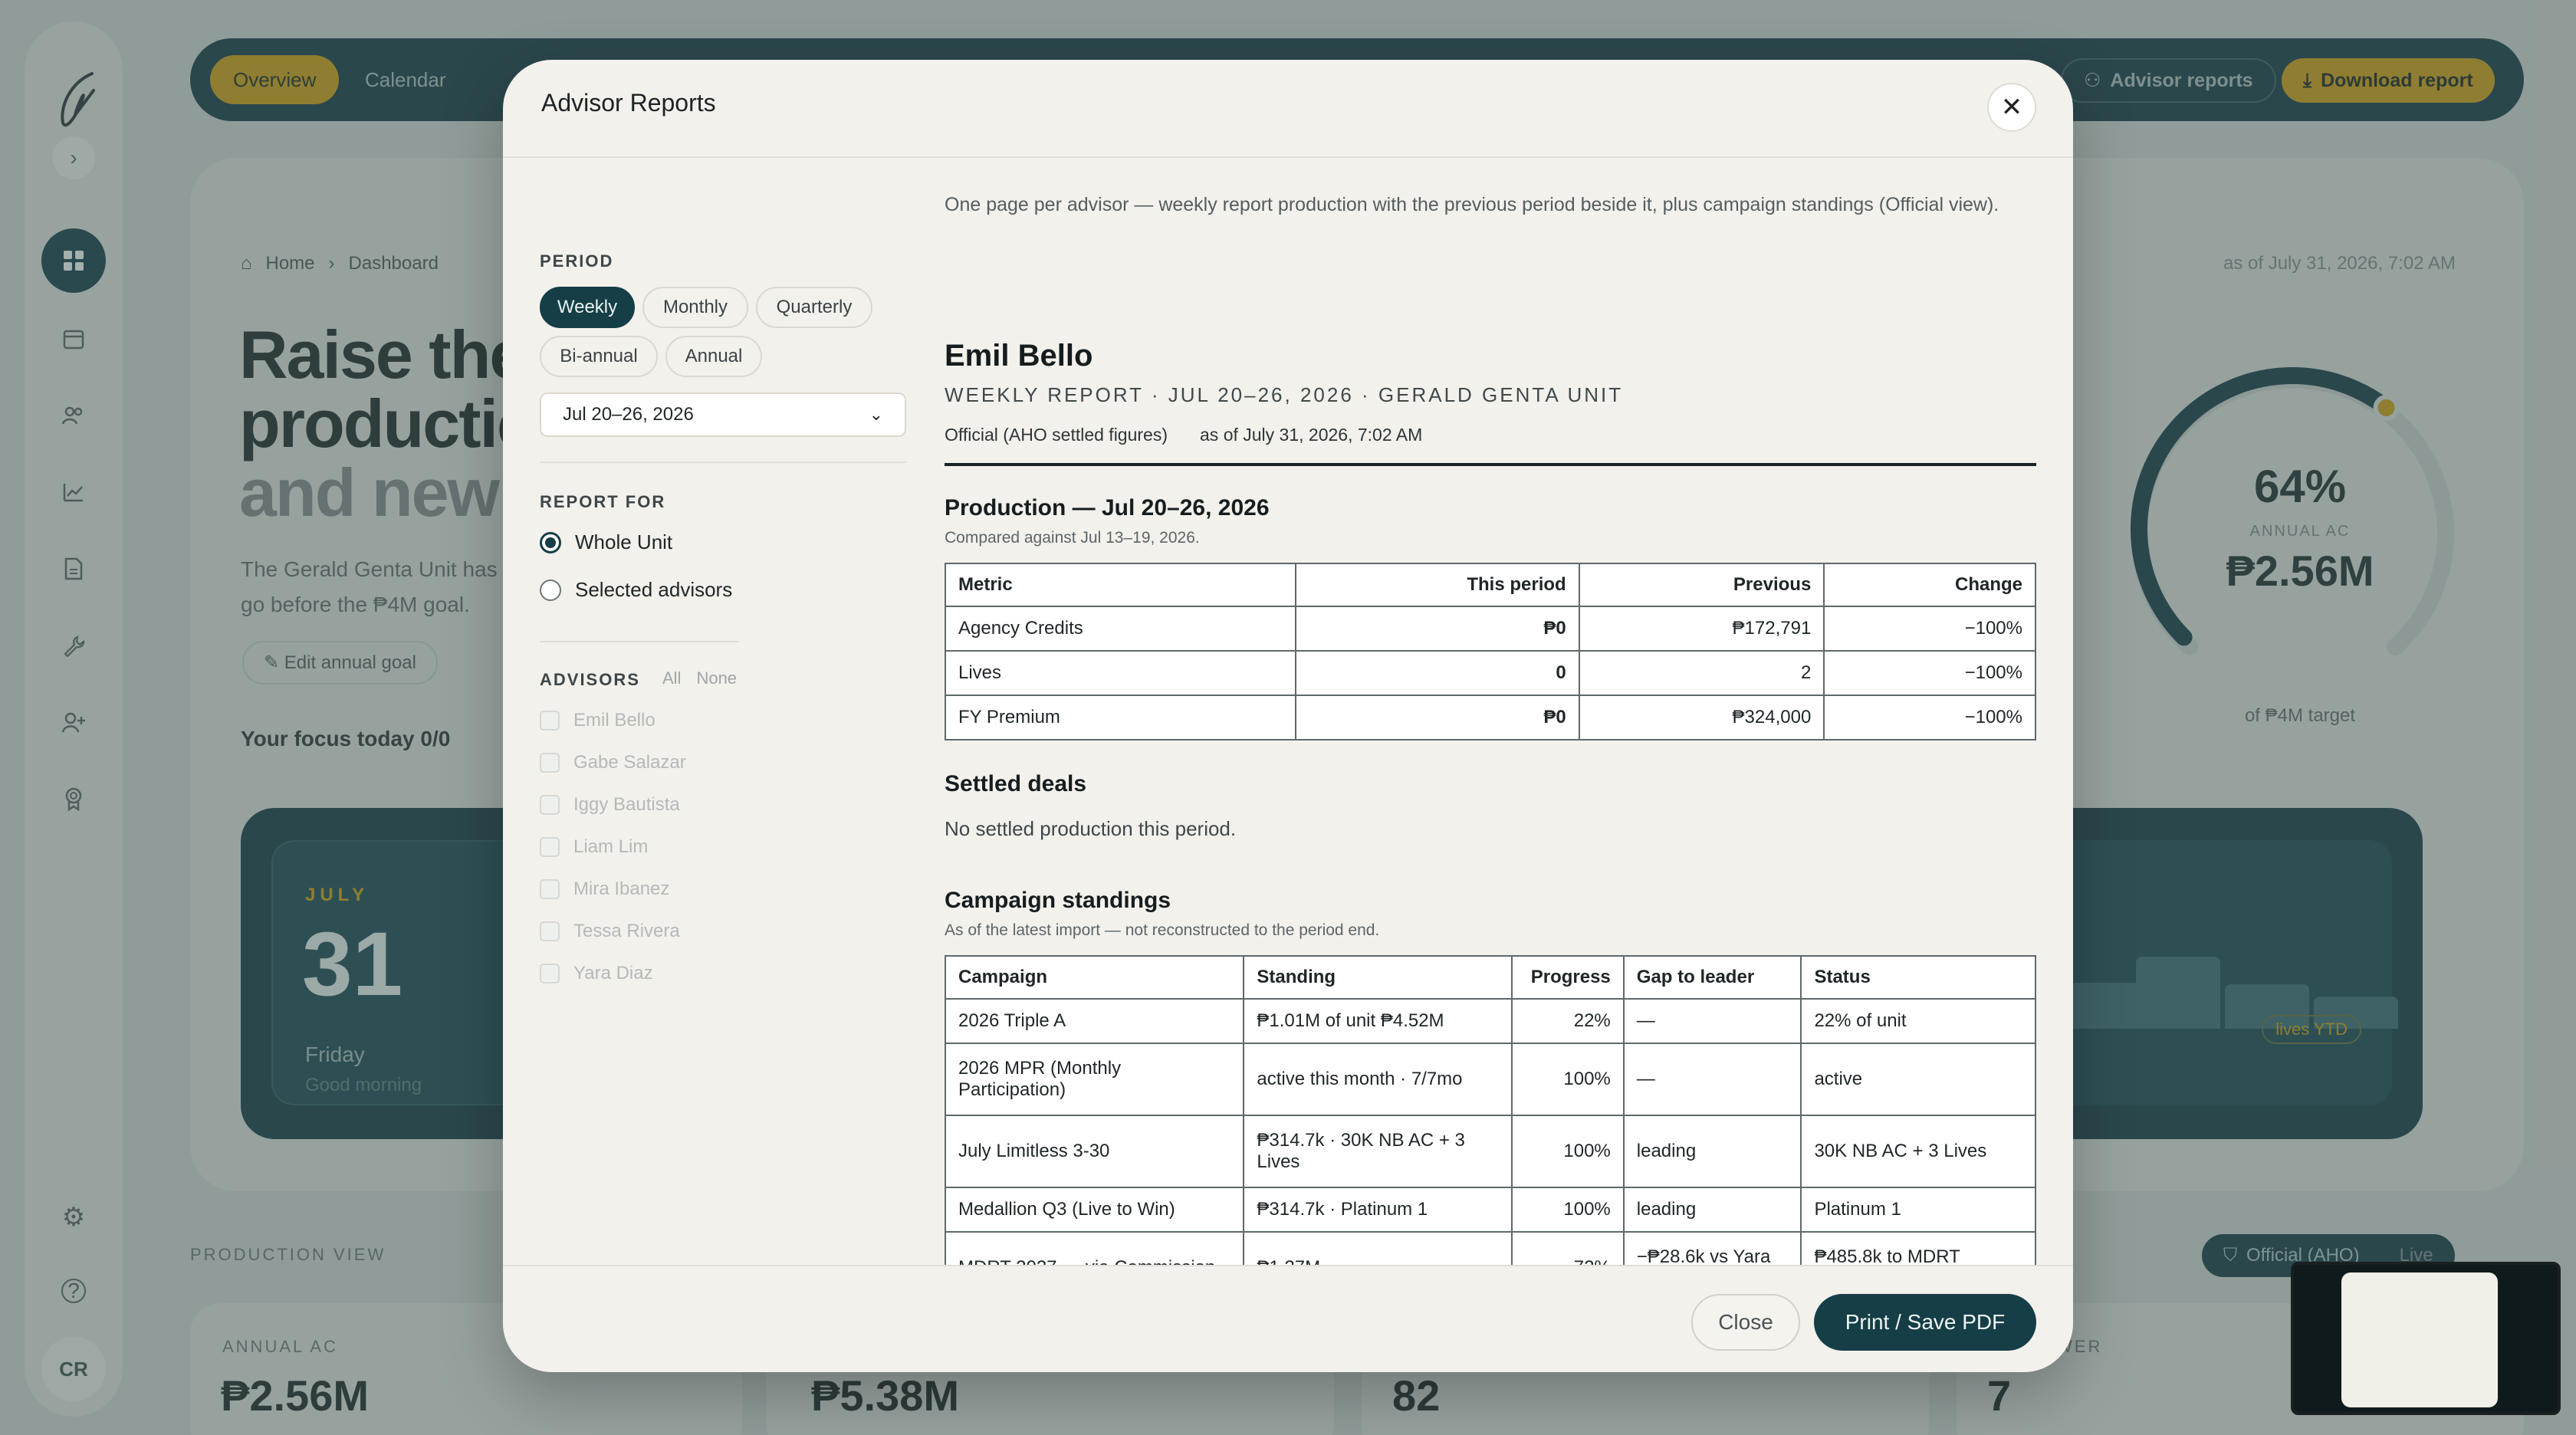 The image size is (2576, 1435). I want to click on table-cell: ₱172,791, so click(1701, 629).